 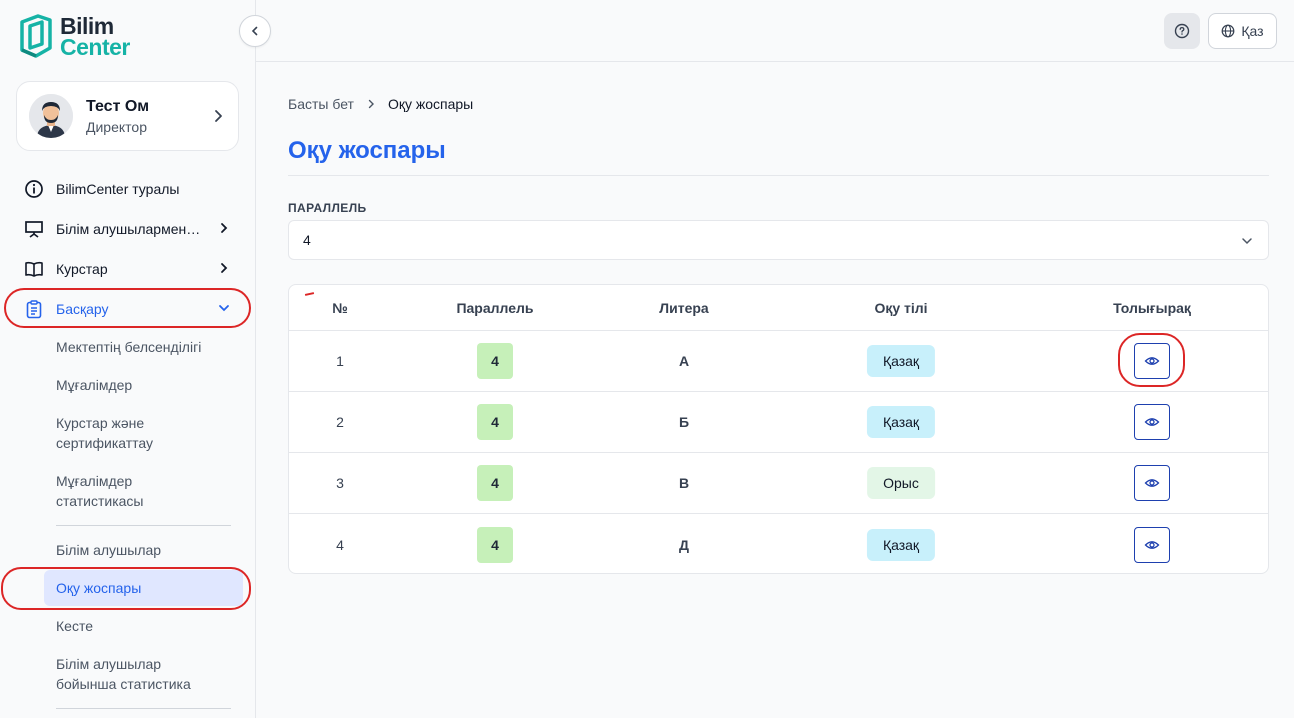 What do you see at coordinates (143, 347) in the screenshot?
I see `sub-item-activity: Мектептің белсенділігі` at bounding box center [143, 347].